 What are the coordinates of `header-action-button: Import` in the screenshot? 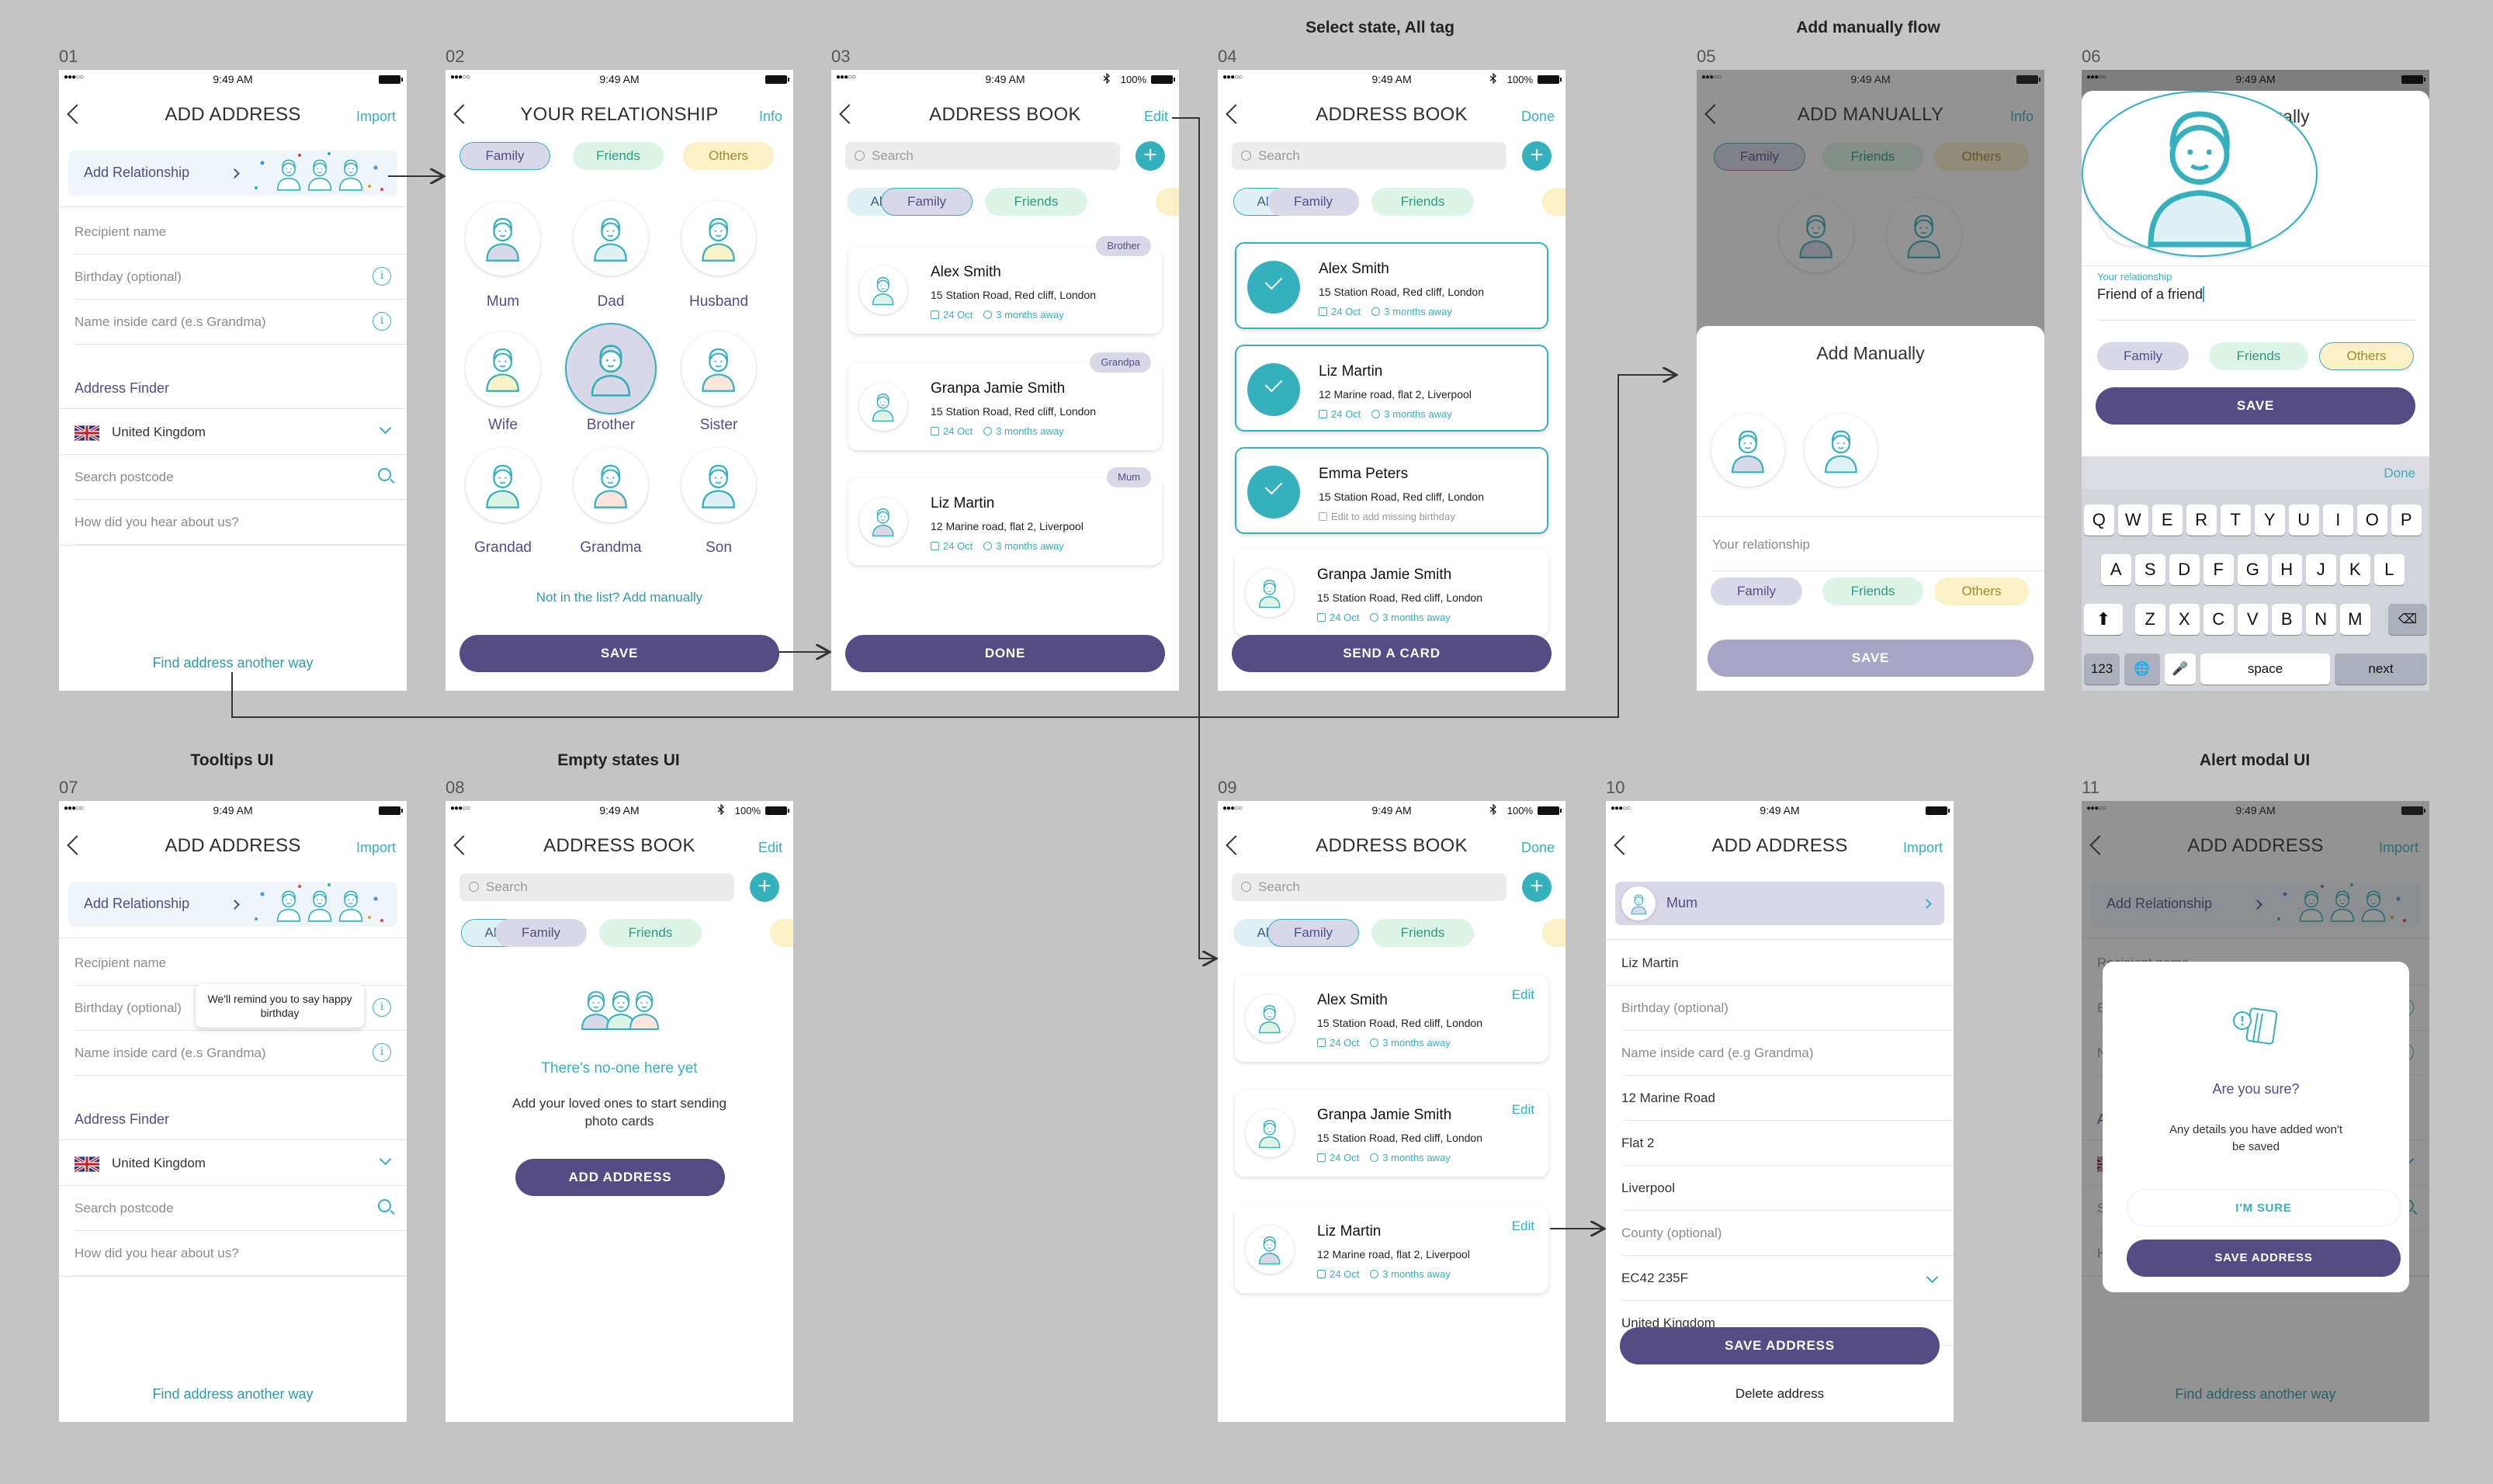 It's located at (376, 117).